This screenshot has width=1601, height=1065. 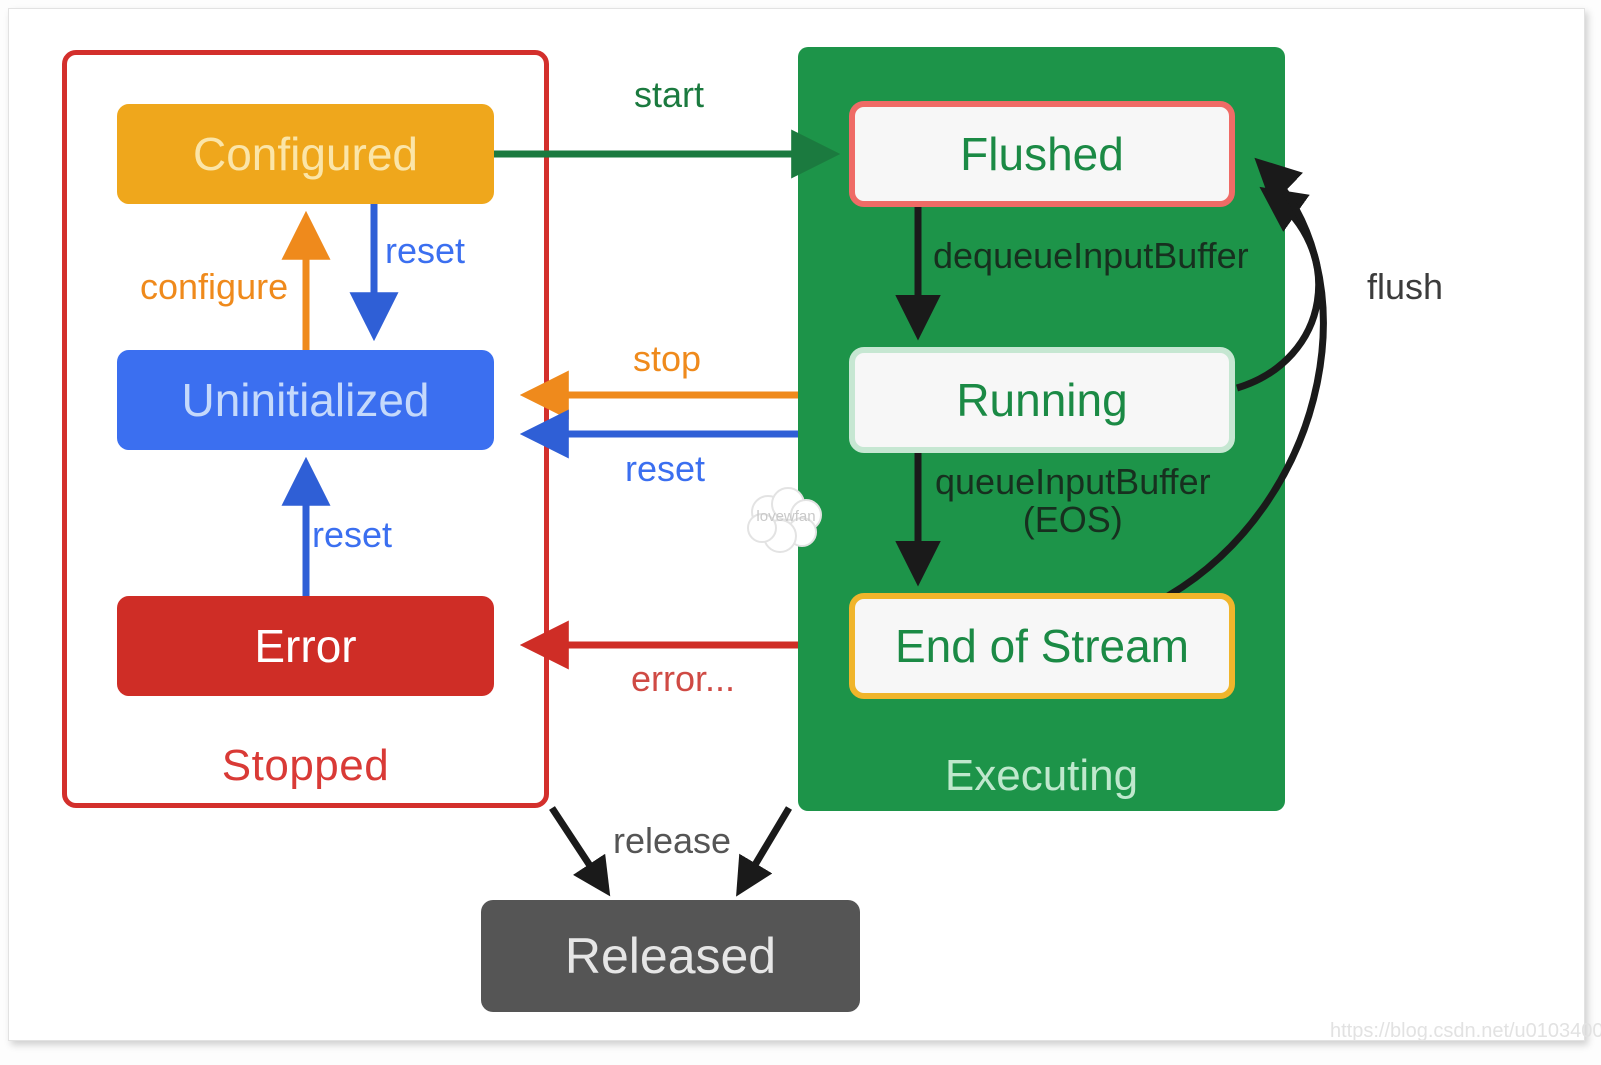 What do you see at coordinates (1041, 775) in the screenshot?
I see `group-executing-label: Executing` at bounding box center [1041, 775].